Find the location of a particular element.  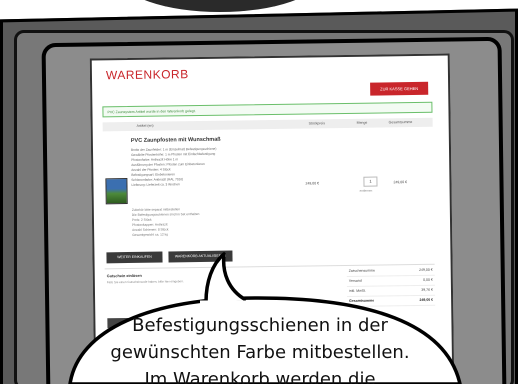

remove-link: entfernen is located at coordinates (366, 191).